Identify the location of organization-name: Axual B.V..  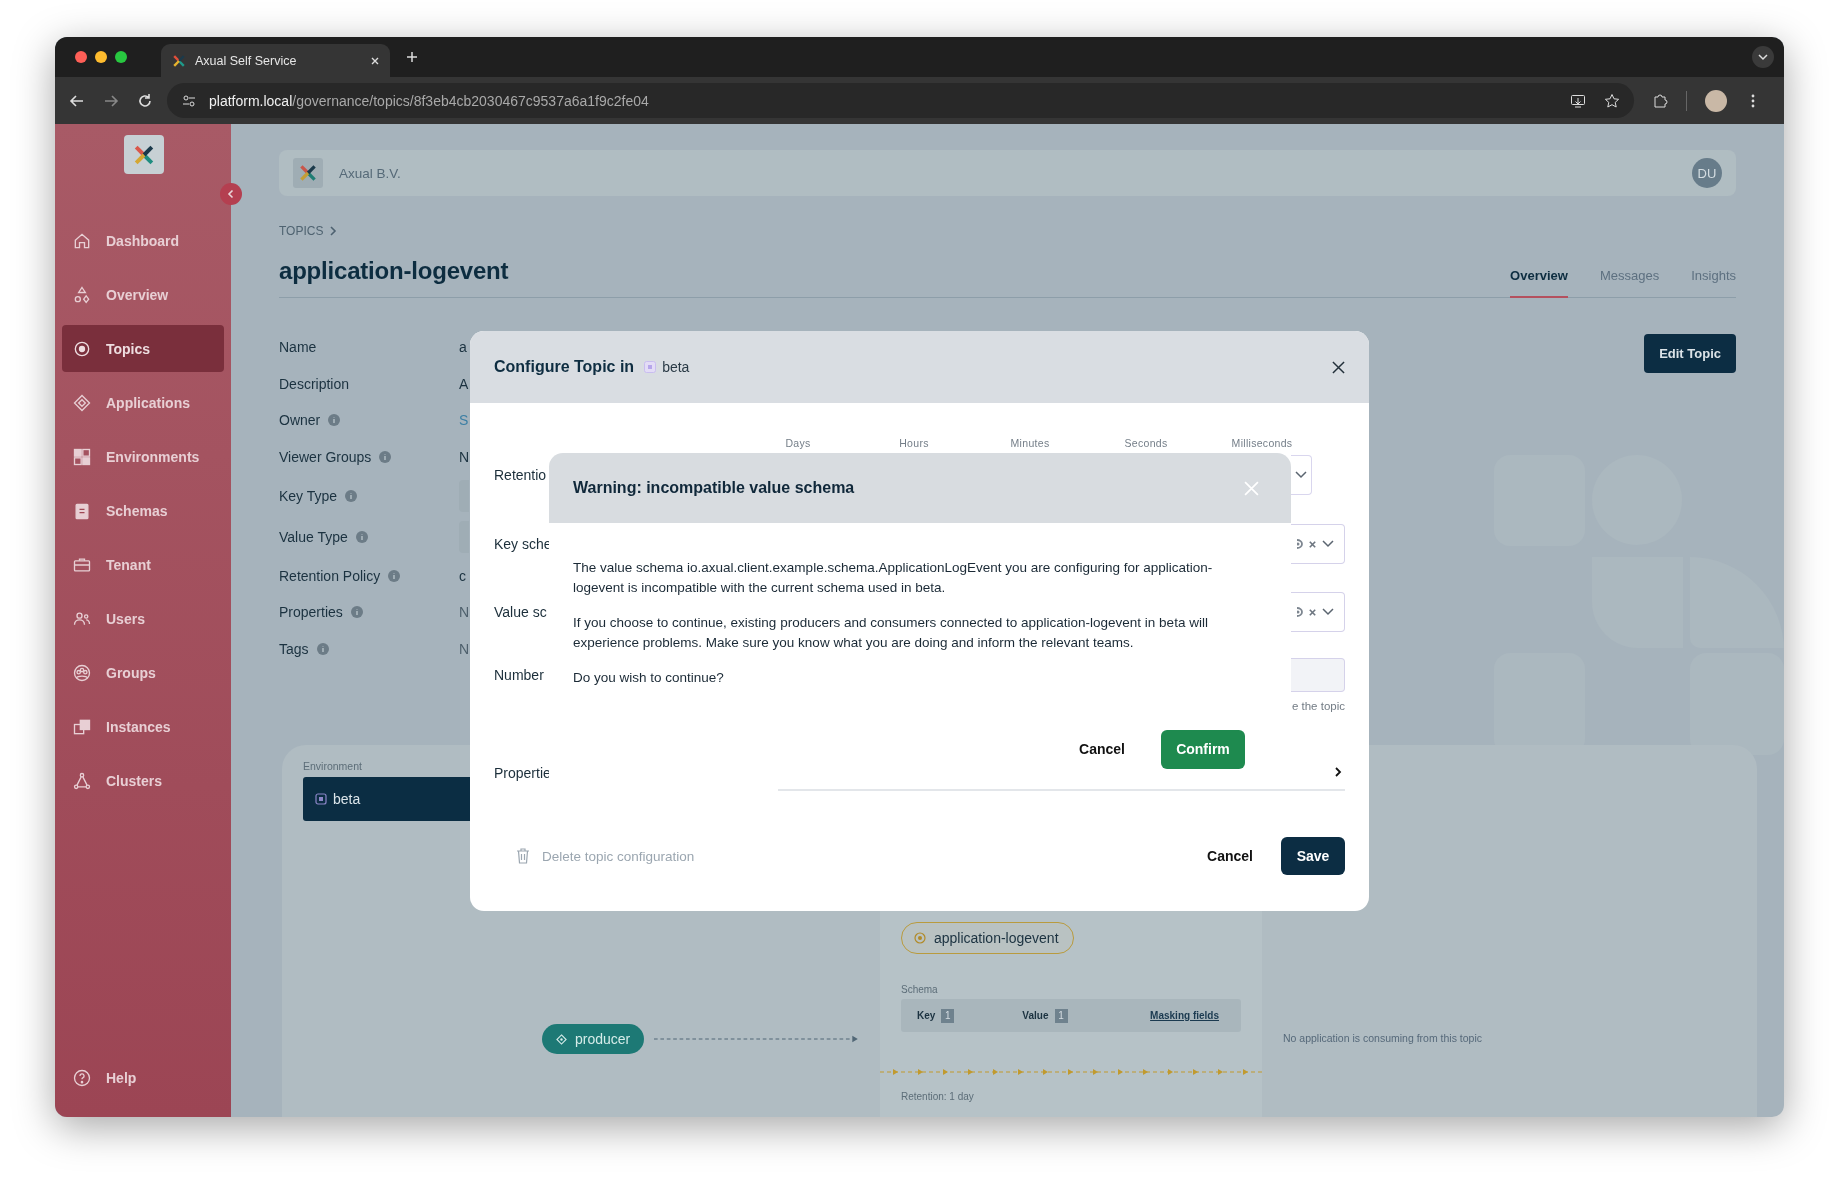
(370, 173).